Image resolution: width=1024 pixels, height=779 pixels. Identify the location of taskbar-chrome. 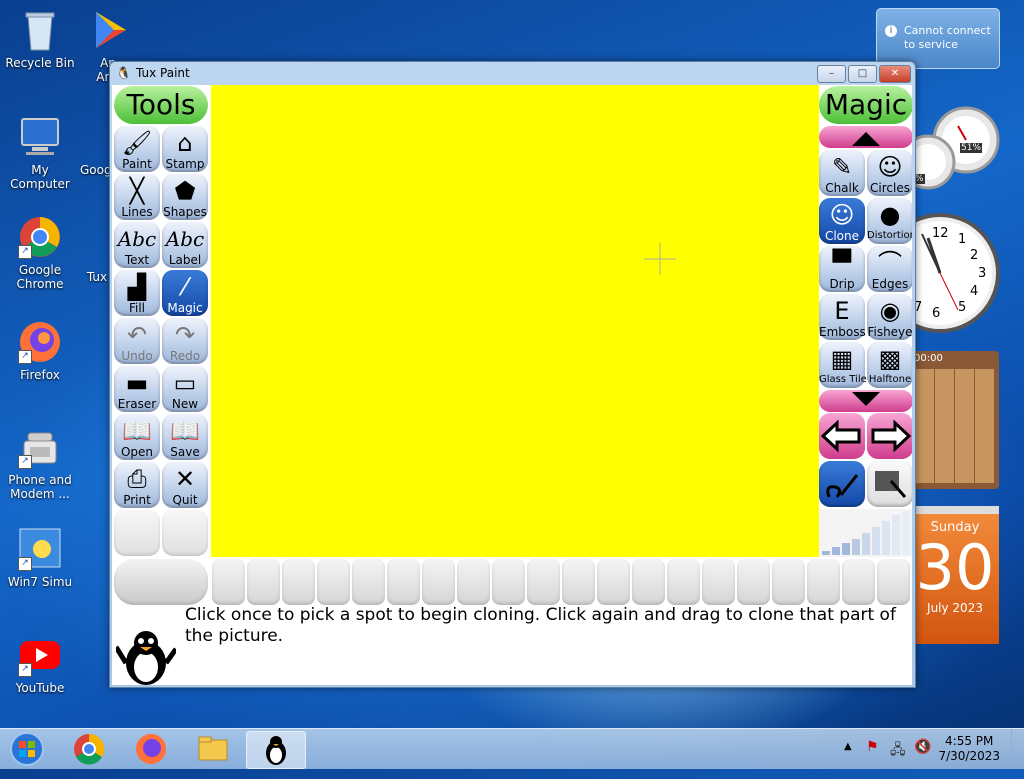
(89, 749).